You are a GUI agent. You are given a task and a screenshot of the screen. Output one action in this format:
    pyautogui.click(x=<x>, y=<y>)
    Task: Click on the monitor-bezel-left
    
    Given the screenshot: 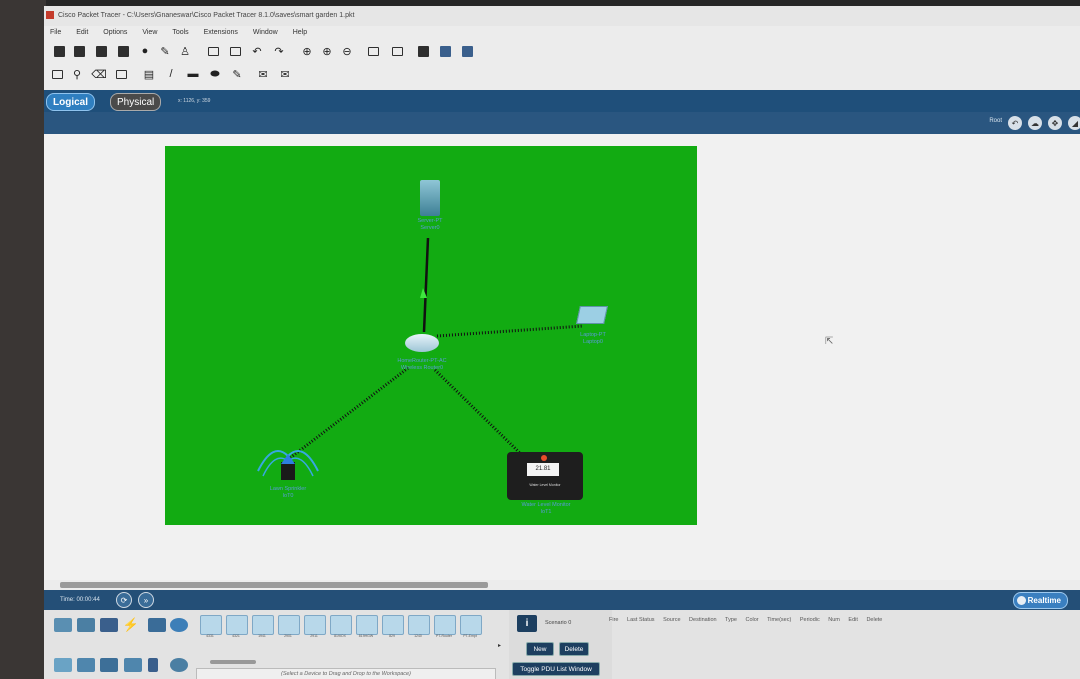 What is the action you would take?
    pyautogui.click(x=23, y=339)
    